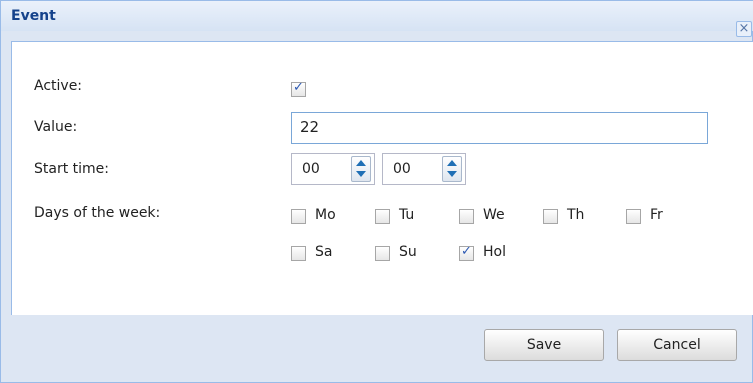 The image size is (753, 383). Describe the element at coordinates (33, 16) in the screenshot. I see `dialog-title: Event` at that location.